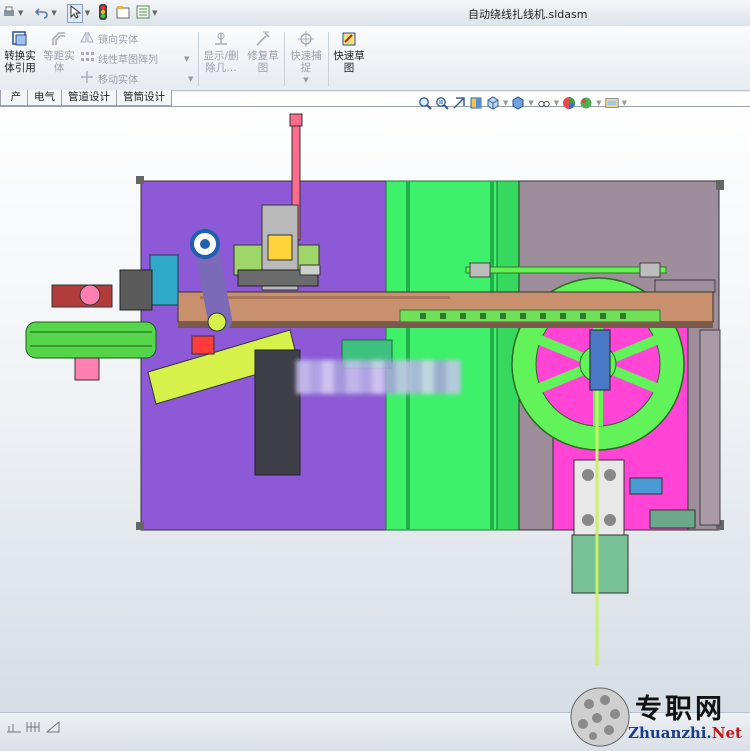  I want to click on appearance-icon, so click(569, 103).